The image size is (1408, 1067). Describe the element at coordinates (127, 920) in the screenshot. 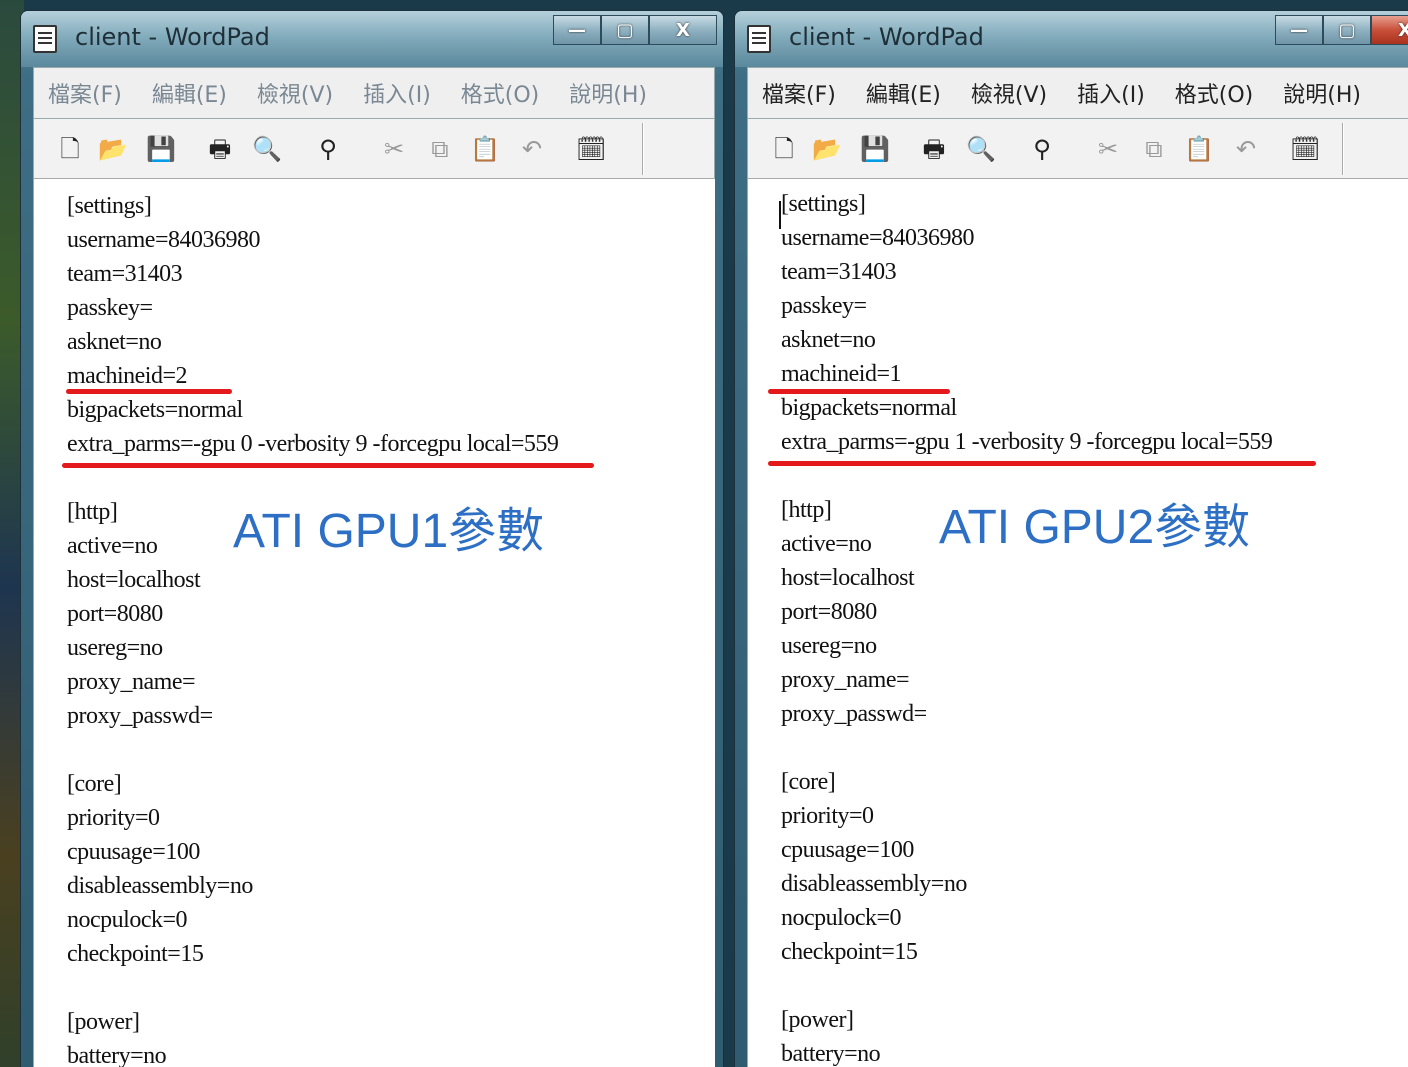

I see `doc-line: nocpulock=0` at that location.